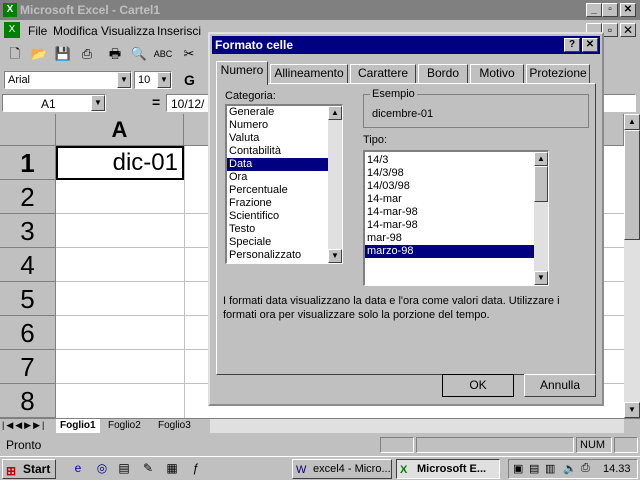  Describe the element at coordinates (284, 138) in the screenshot. I see `category-item: Valuta` at that location.